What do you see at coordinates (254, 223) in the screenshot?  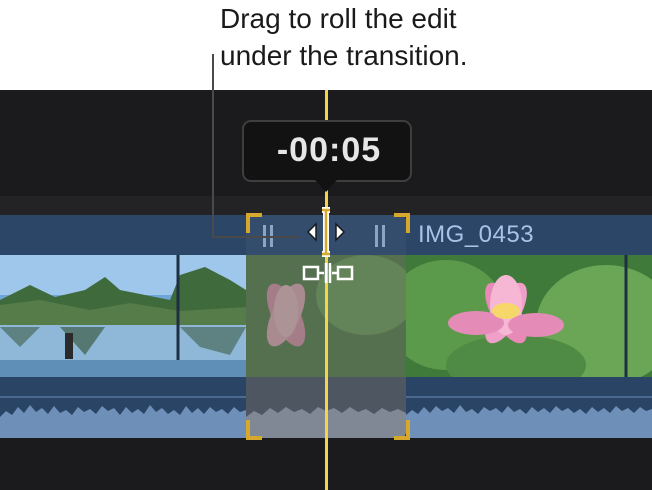 I see `selection-bracket-top-left` at bounding box center [254, 223].